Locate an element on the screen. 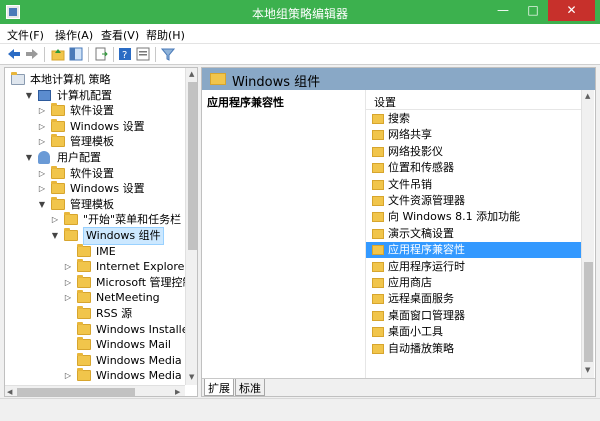 The image size is (600, 421). list-item: 网络投影仪 is located at coordinates (476, 152).